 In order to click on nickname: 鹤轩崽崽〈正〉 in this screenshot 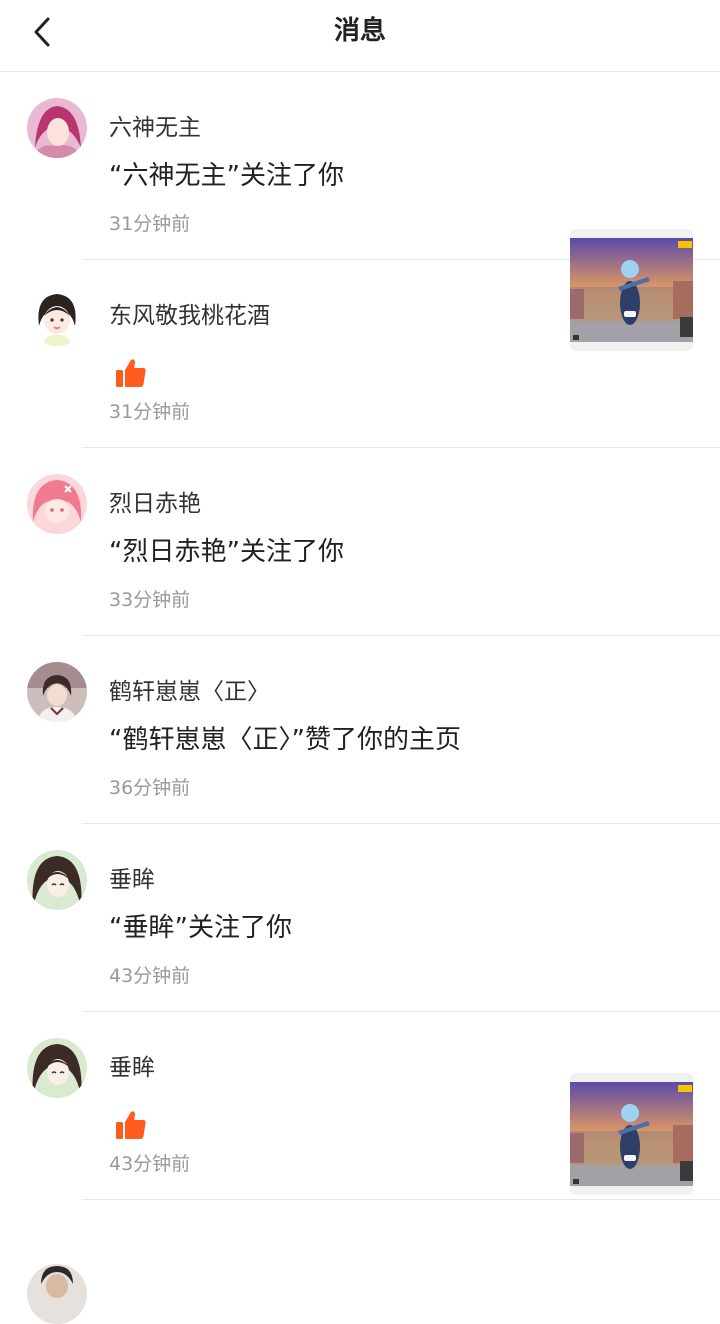, I will do `click(189, 692)`.